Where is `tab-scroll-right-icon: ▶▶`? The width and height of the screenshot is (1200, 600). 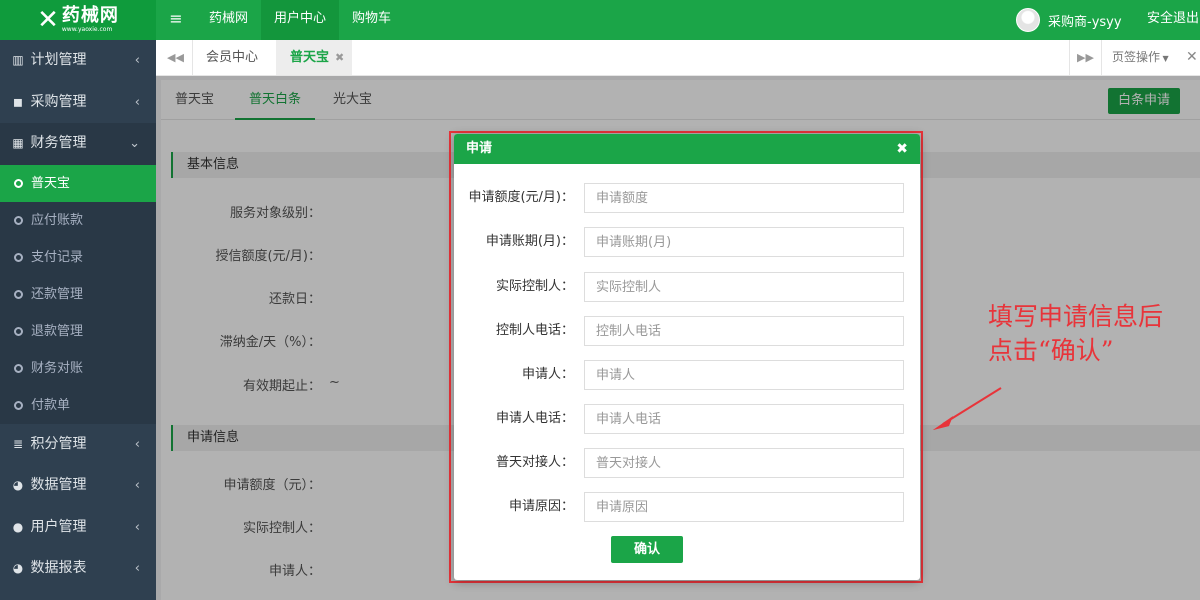 tab-scroll-right-icon: ▶▶ is located at coordinates (1085, 57).